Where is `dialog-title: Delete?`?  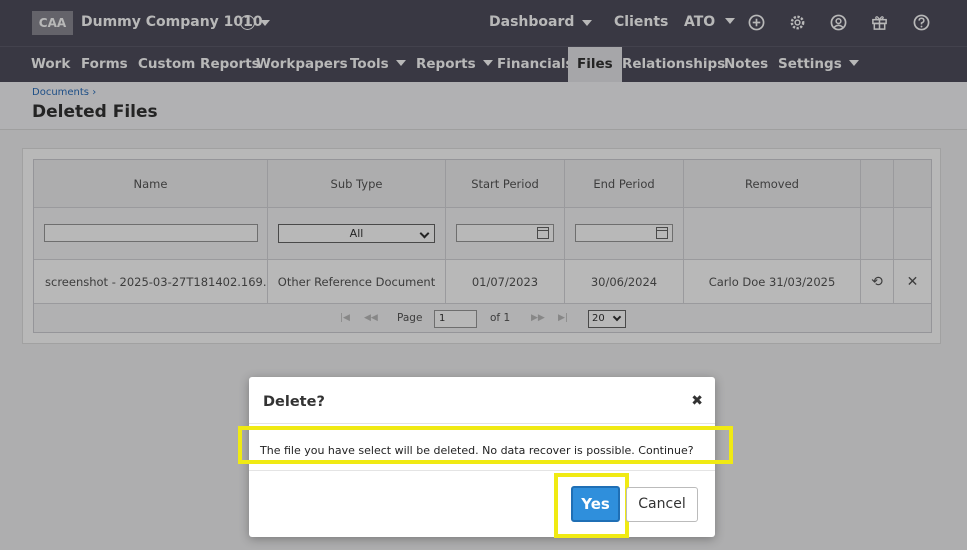
dialog-title: Delete? is located at coordinates (294, 402).